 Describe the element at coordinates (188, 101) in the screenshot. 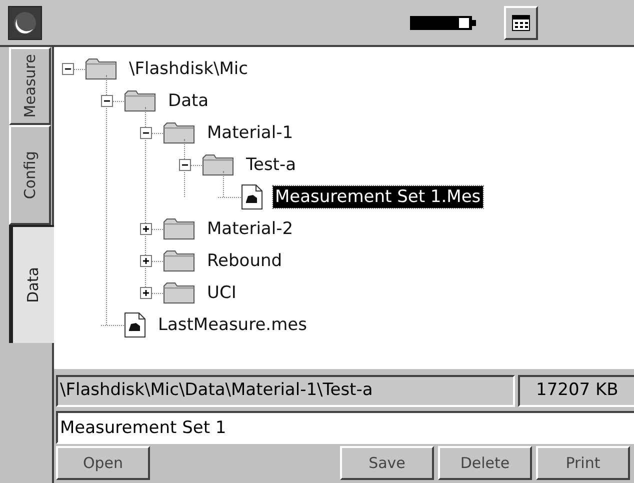

I see `folder-label: Data` at that location.